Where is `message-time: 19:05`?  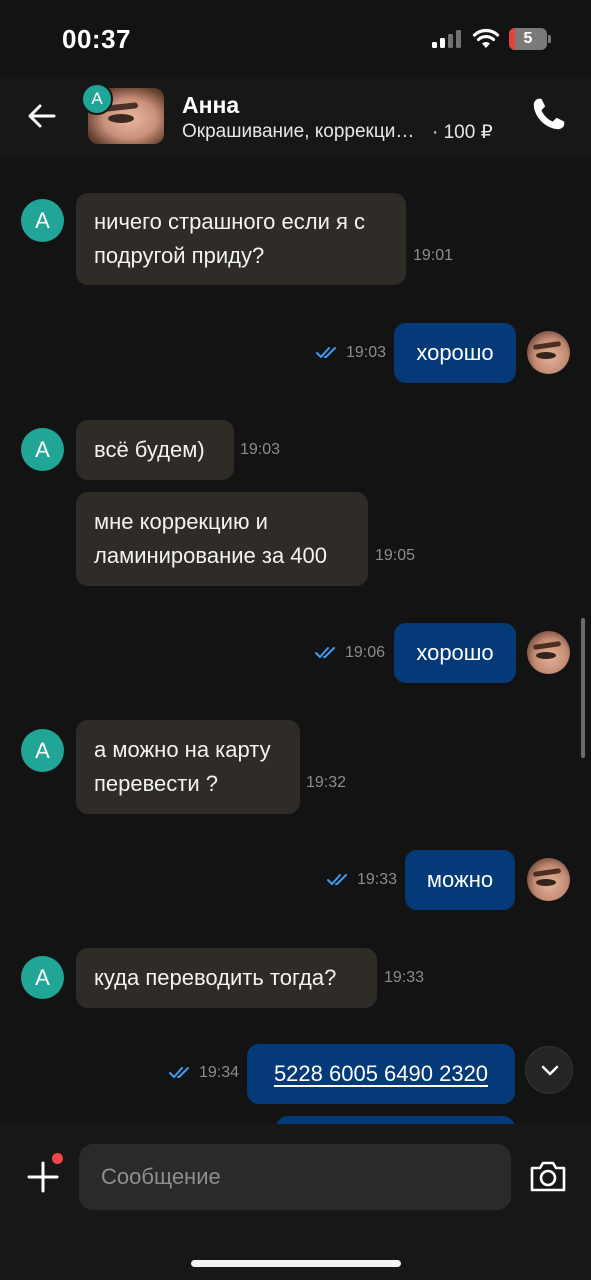 message-time: 19:05 is located at coordinates (395, 555).